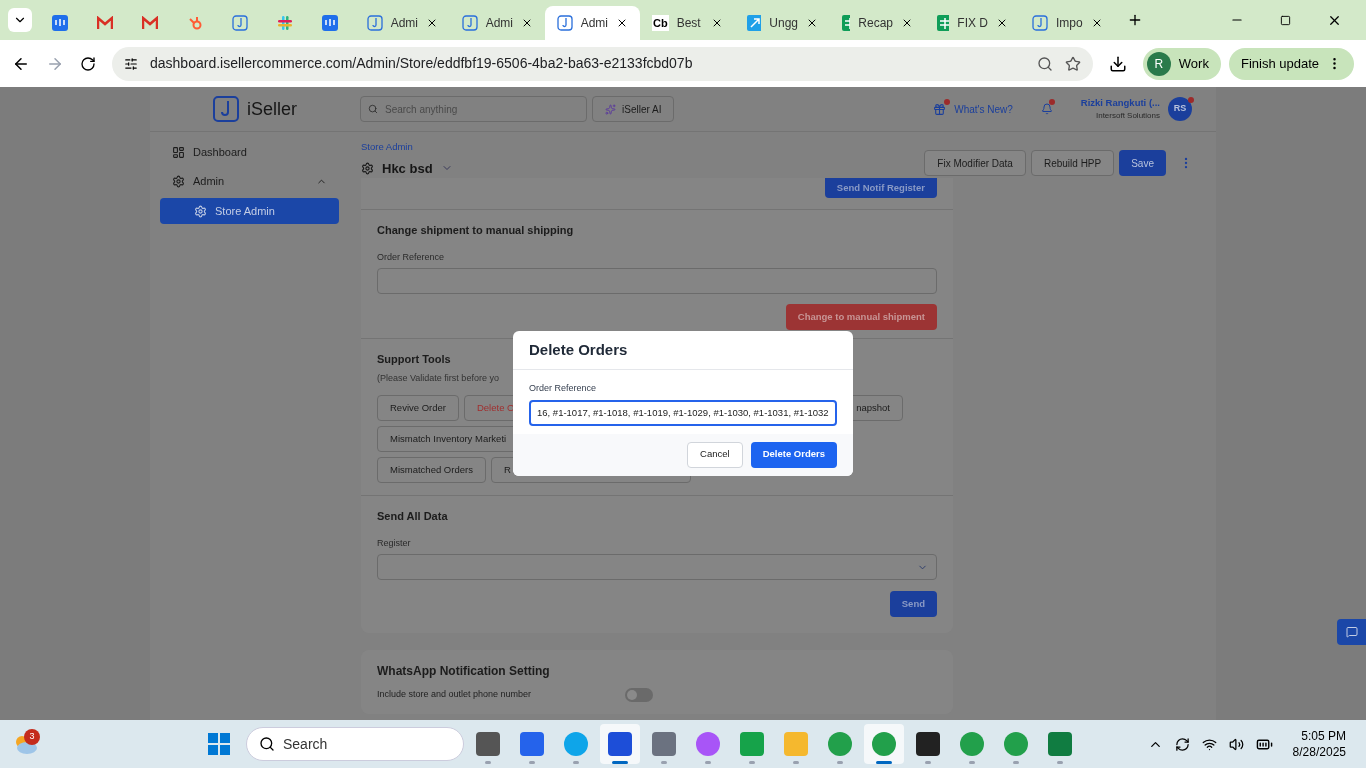  I want to click on bookmark-icon, so click(1072, 63).